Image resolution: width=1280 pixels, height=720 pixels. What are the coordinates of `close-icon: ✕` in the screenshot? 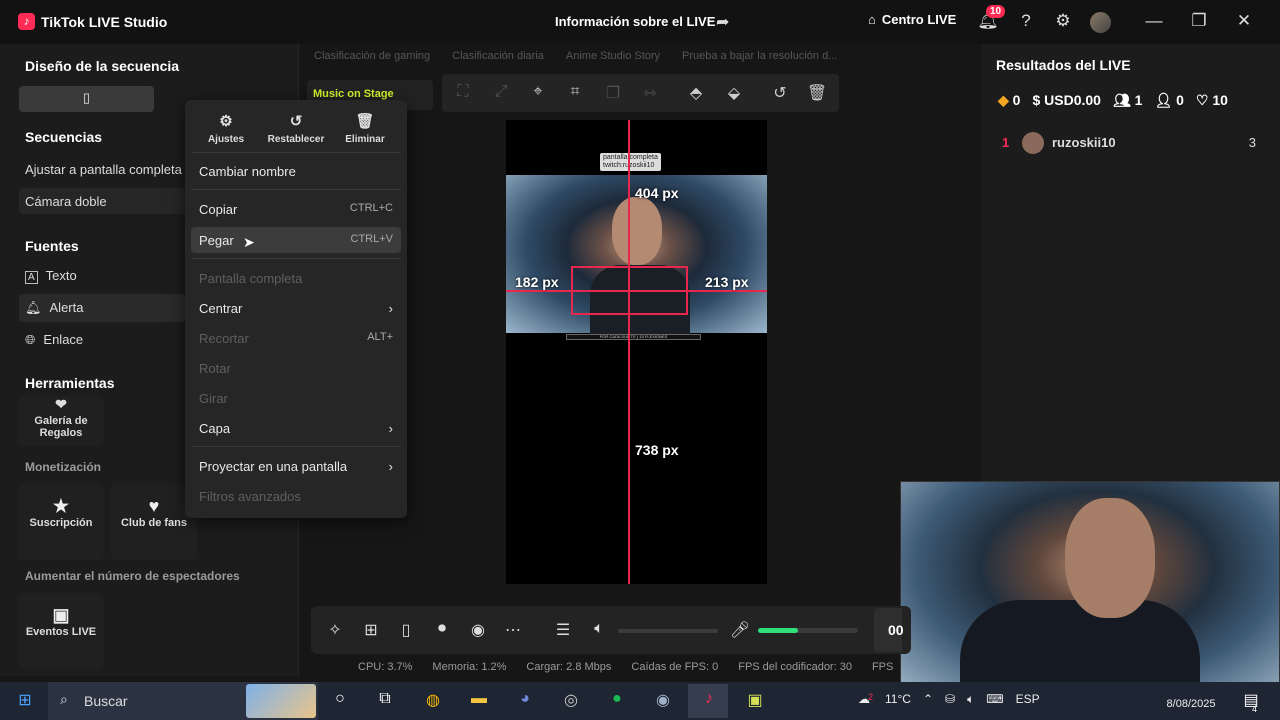 It's located at (1244, 21).